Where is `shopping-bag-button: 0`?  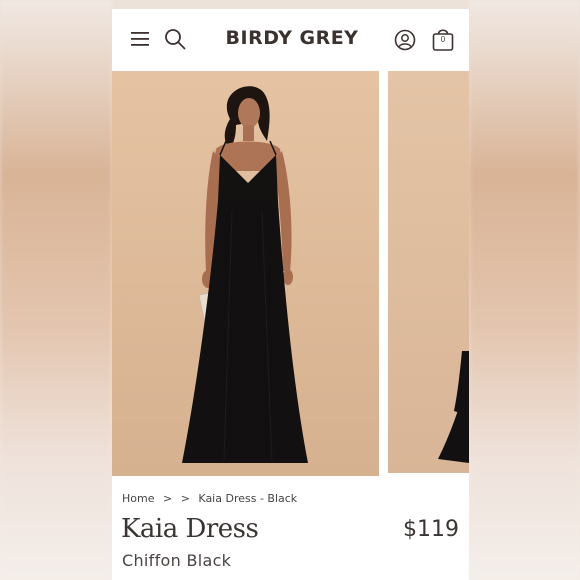
shopping-bag-button: 0 is located at coordinates (443, 39).